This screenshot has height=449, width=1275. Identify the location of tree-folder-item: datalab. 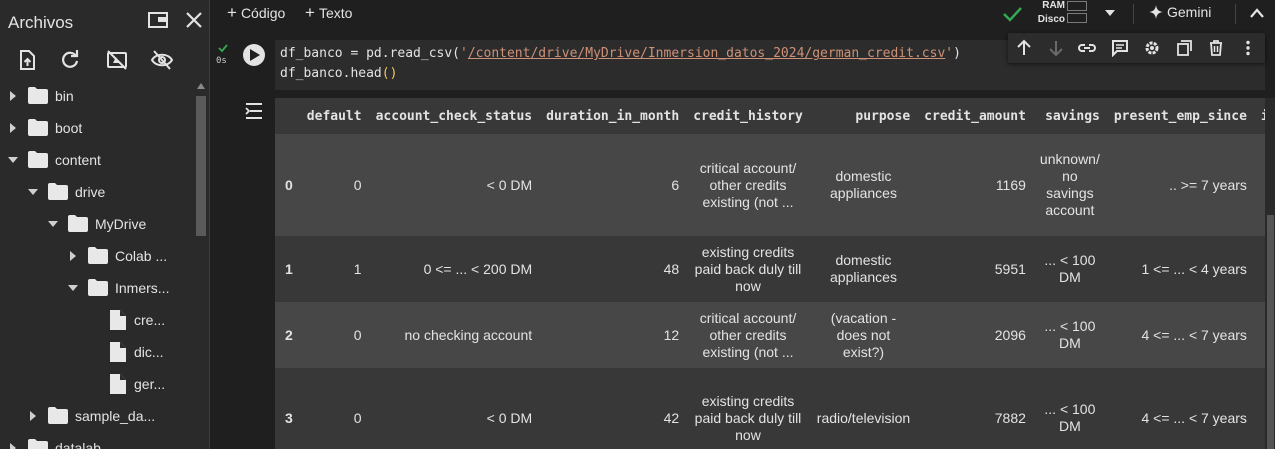
(97, 440).